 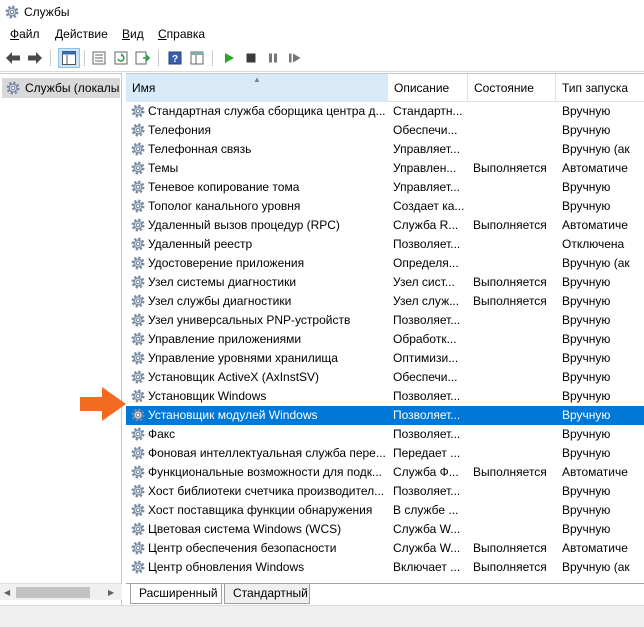 I want to click on service-name: Узел службы диагностики, so click(x=220, y=301).